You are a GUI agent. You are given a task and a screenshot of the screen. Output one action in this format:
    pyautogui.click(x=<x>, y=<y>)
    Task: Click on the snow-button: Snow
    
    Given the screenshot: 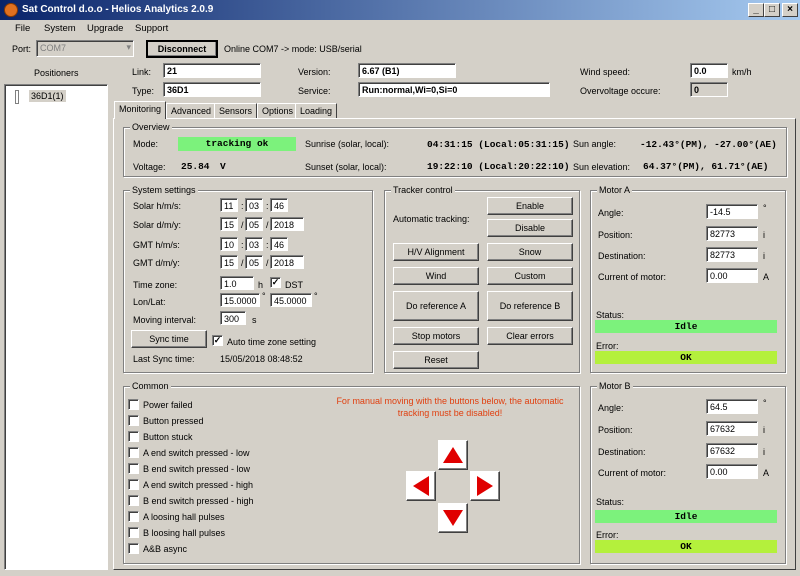 What is the action you would take?
    pyautogui.click(x=530, y=252)
    